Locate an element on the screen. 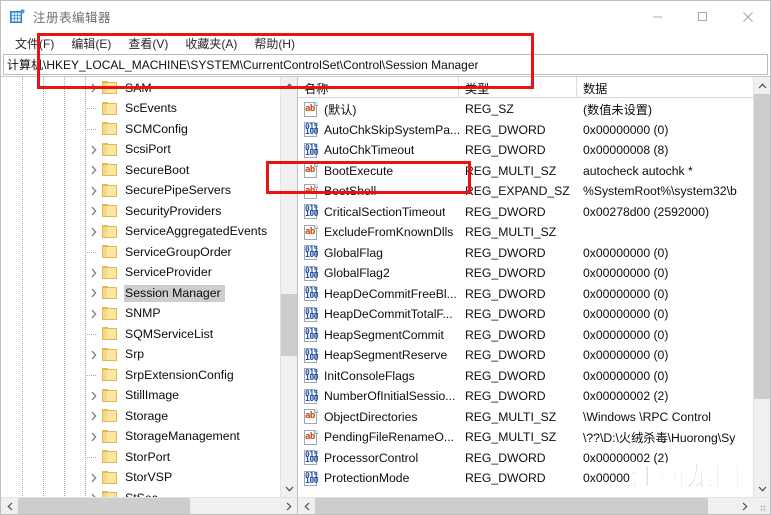 This screenshot has width=771, height=515. tree-hscrollbar-track is located at coordinates (149, 505).